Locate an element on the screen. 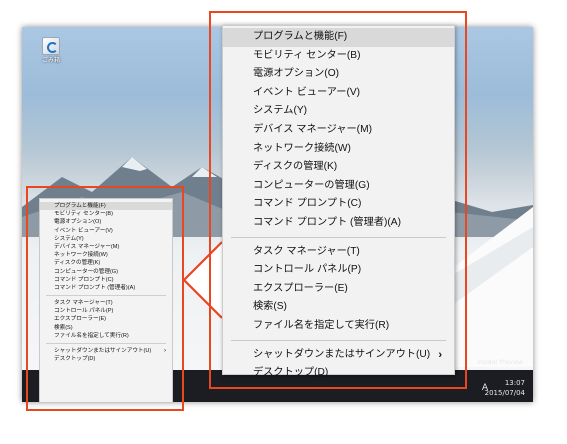  menu-item-explorer: エクスプローラー(E) is located at coordinates (338, 289).